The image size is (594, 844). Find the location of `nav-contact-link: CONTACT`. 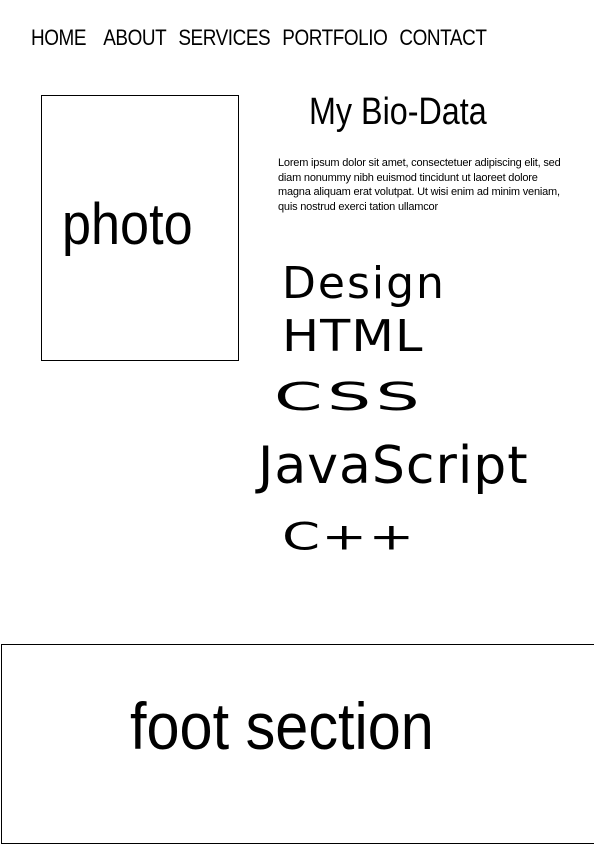

nav-contact-link: CONTACT is located at coordinates (442, 38).